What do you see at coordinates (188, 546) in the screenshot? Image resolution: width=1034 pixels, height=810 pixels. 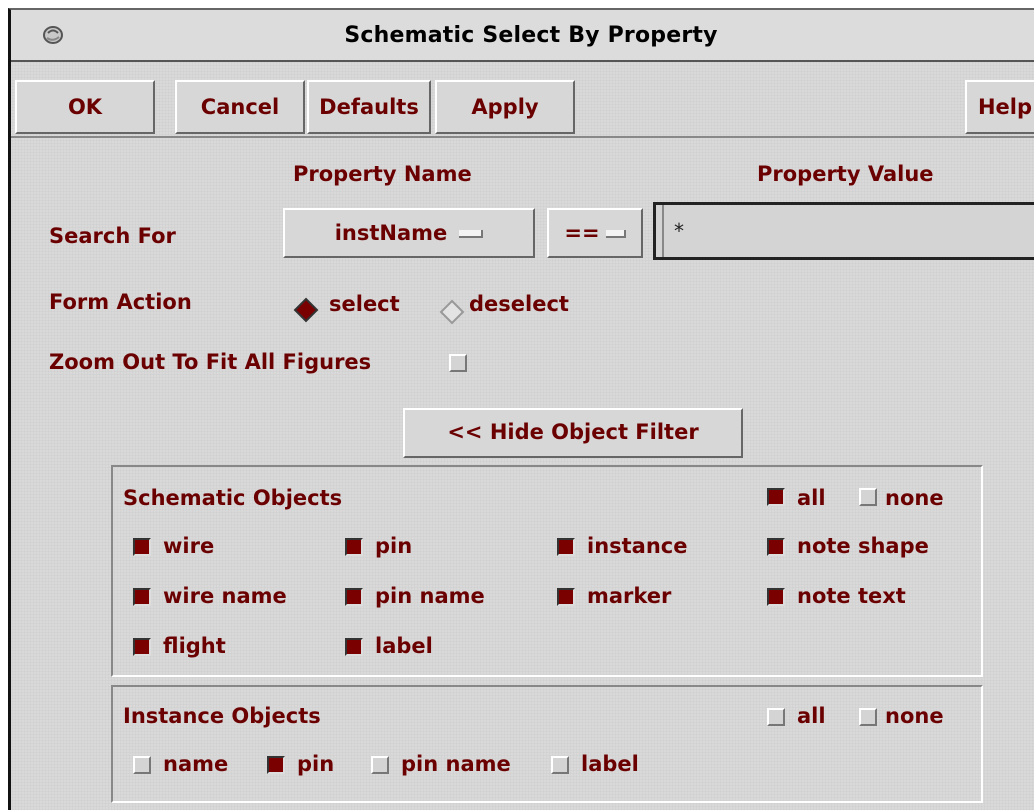 I see `schematic-wire-label: wire` at bounding box center [188, 546].